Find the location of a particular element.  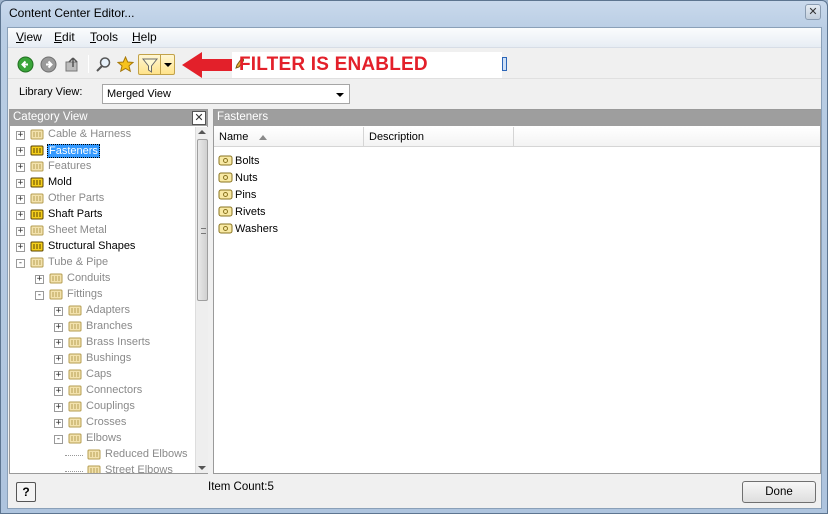

tree-item: + Couplings is located at coordinates (101, 407).